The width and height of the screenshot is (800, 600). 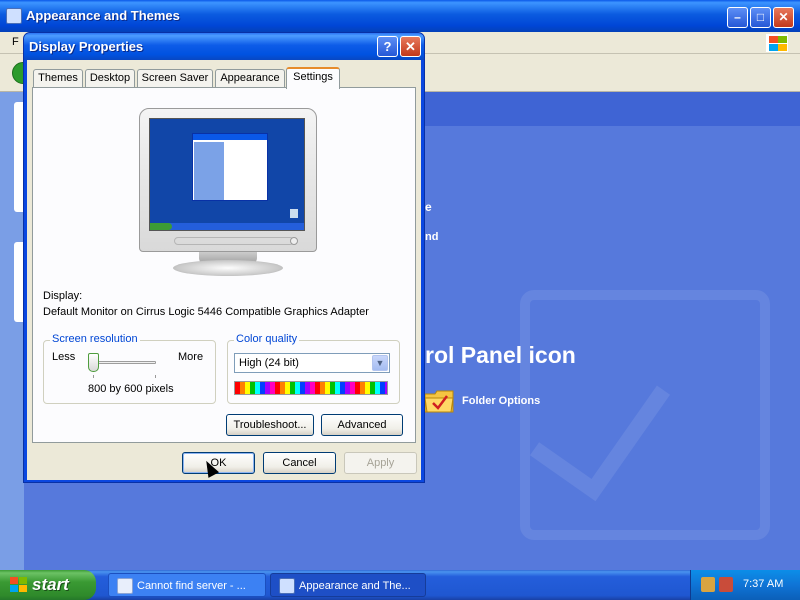 I want to click on tab-screen-saver: Screen Saver, so click(x=175, y=78).